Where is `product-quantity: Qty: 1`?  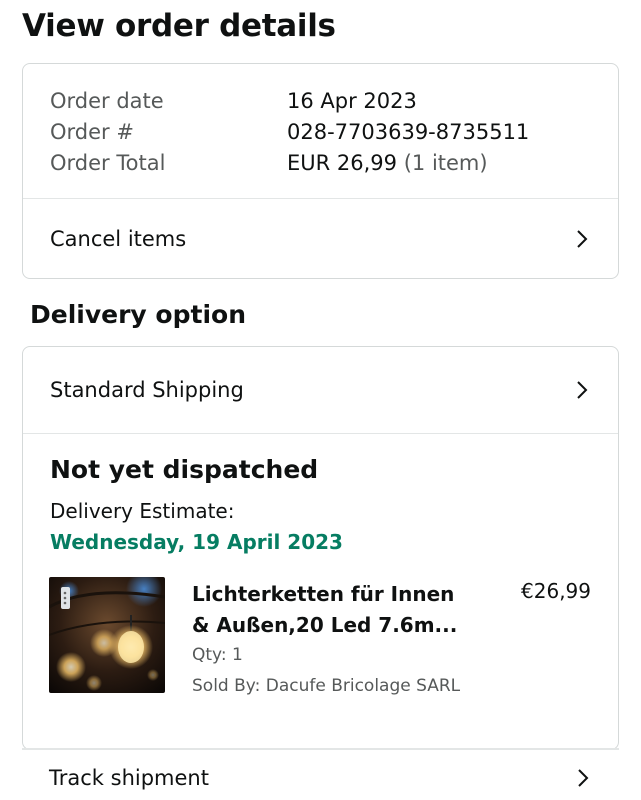
product-quantity: Qty: 1 is located at coordinates (217, 655).